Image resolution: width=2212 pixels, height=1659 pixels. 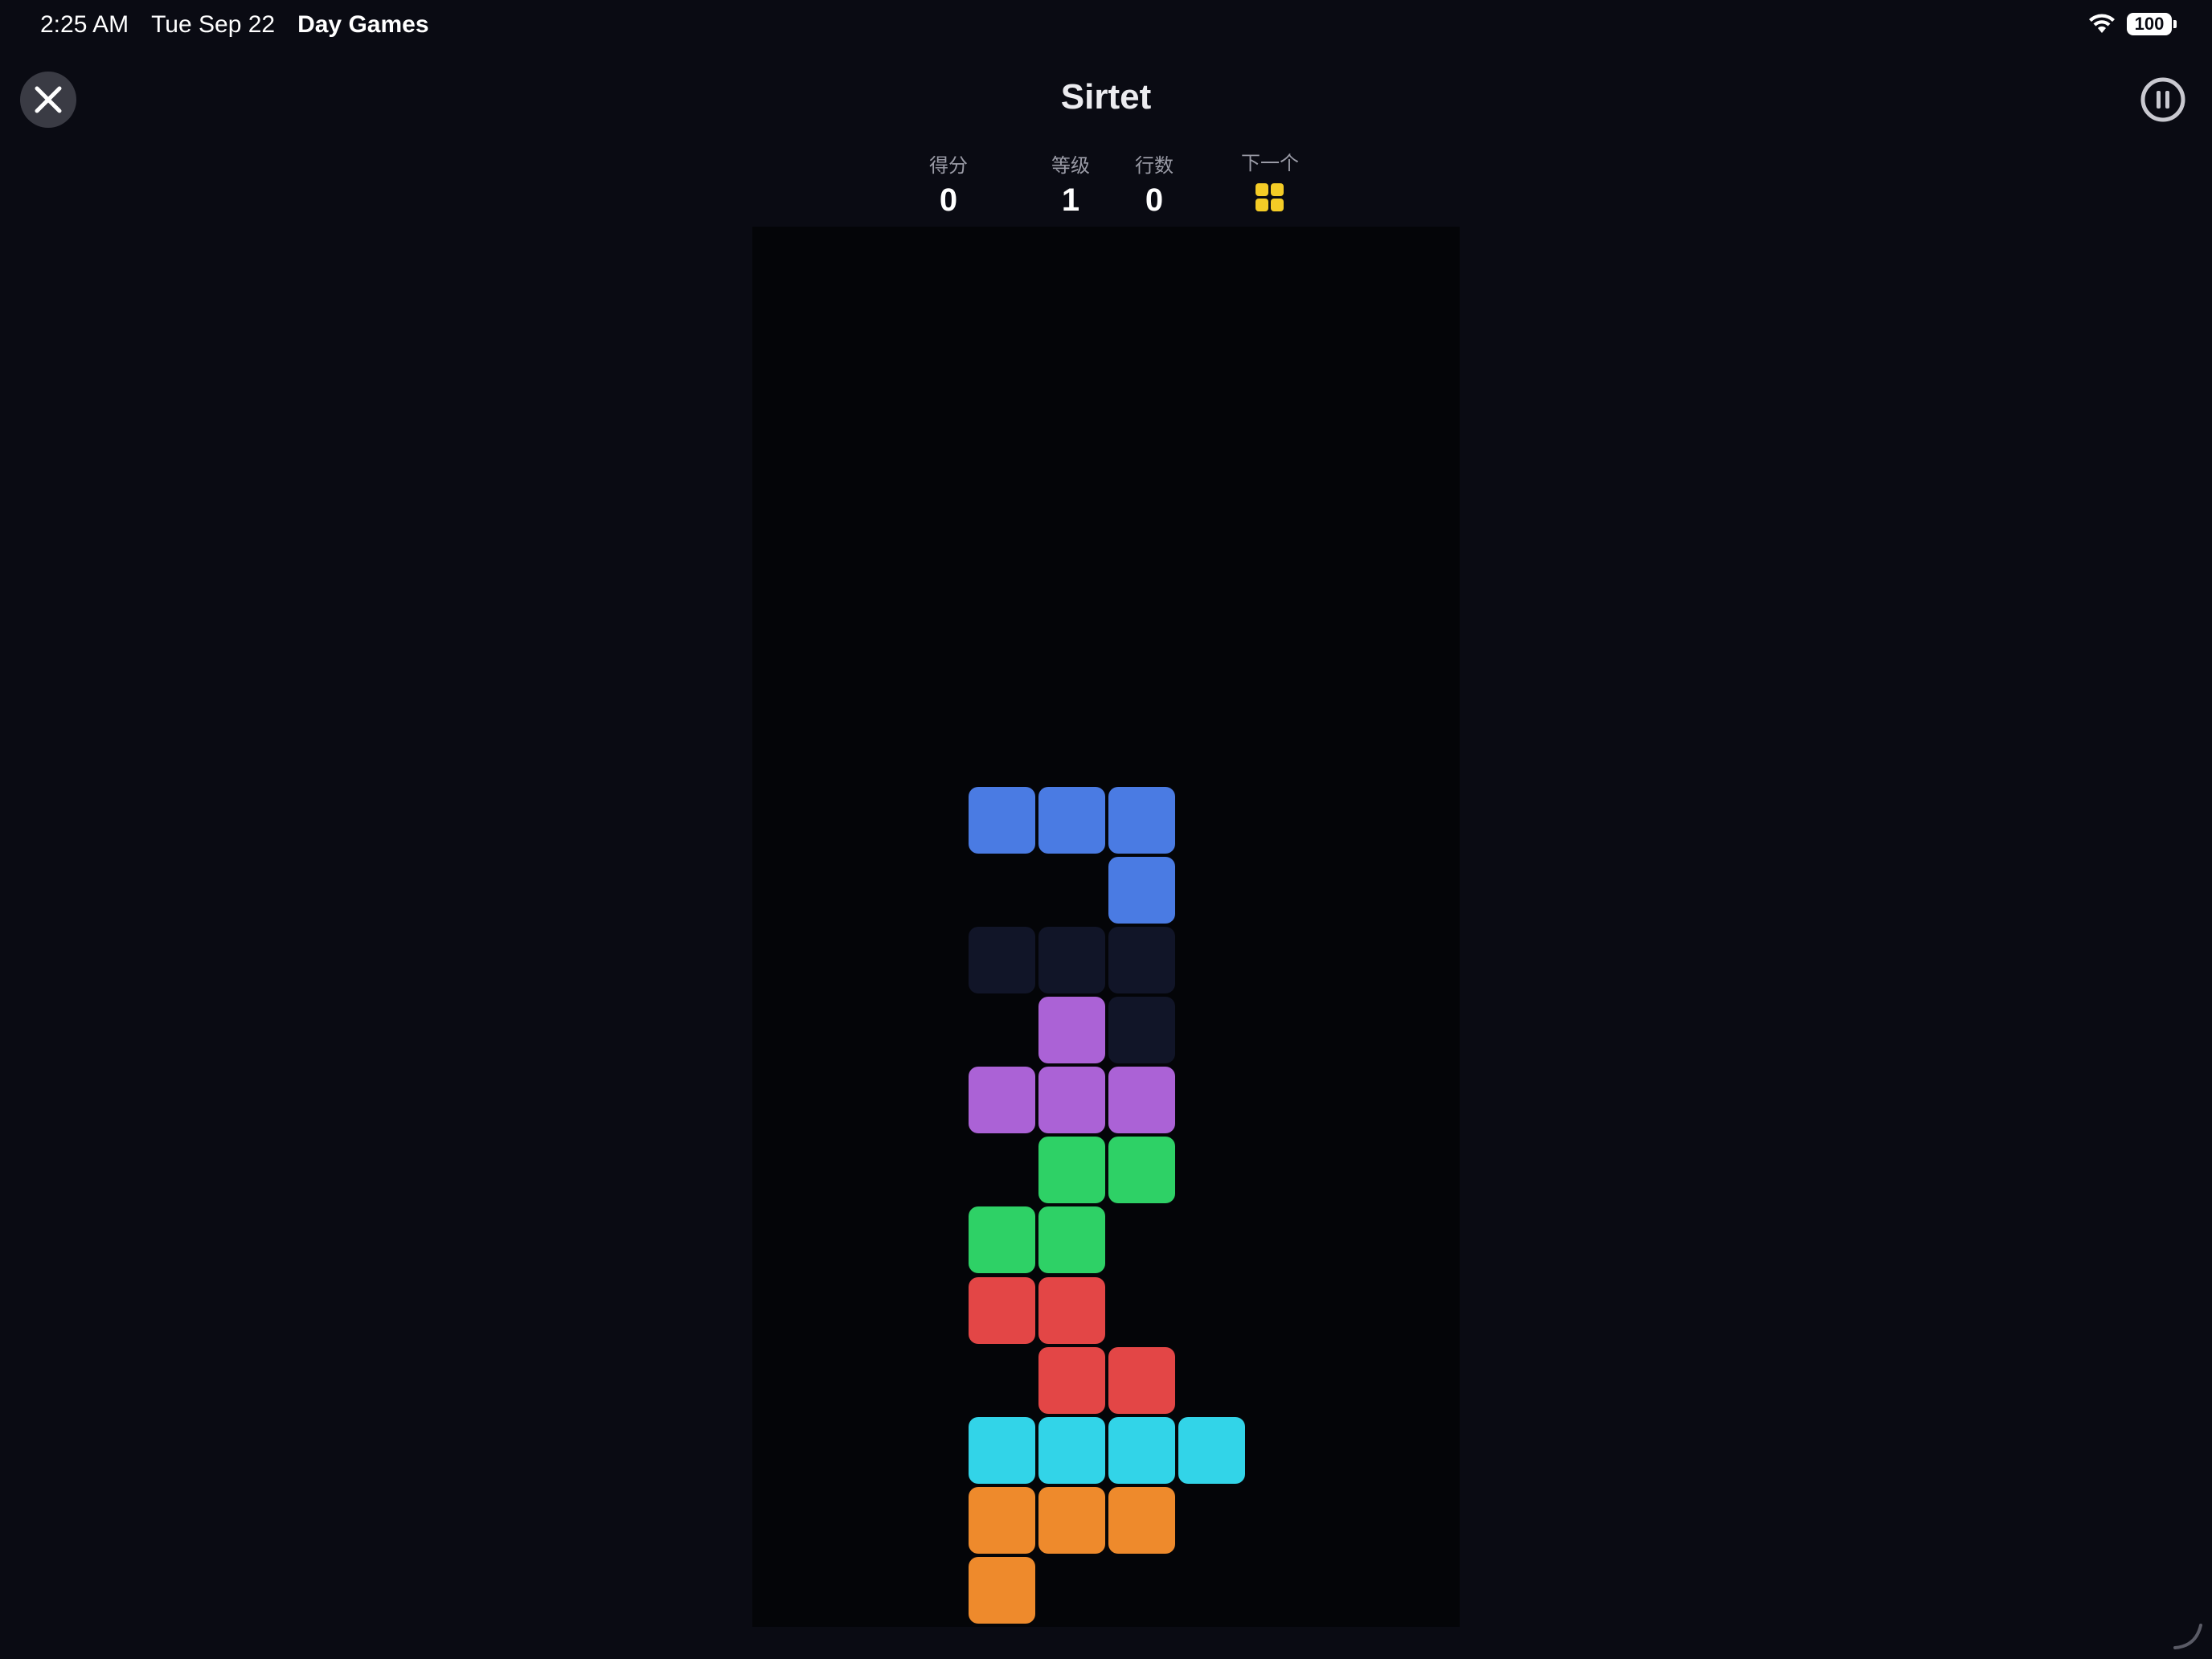 What do you see at coordinates (949, 166) in the screenshot?
I see `score-label: 得分` at bounding box center [949, 166].